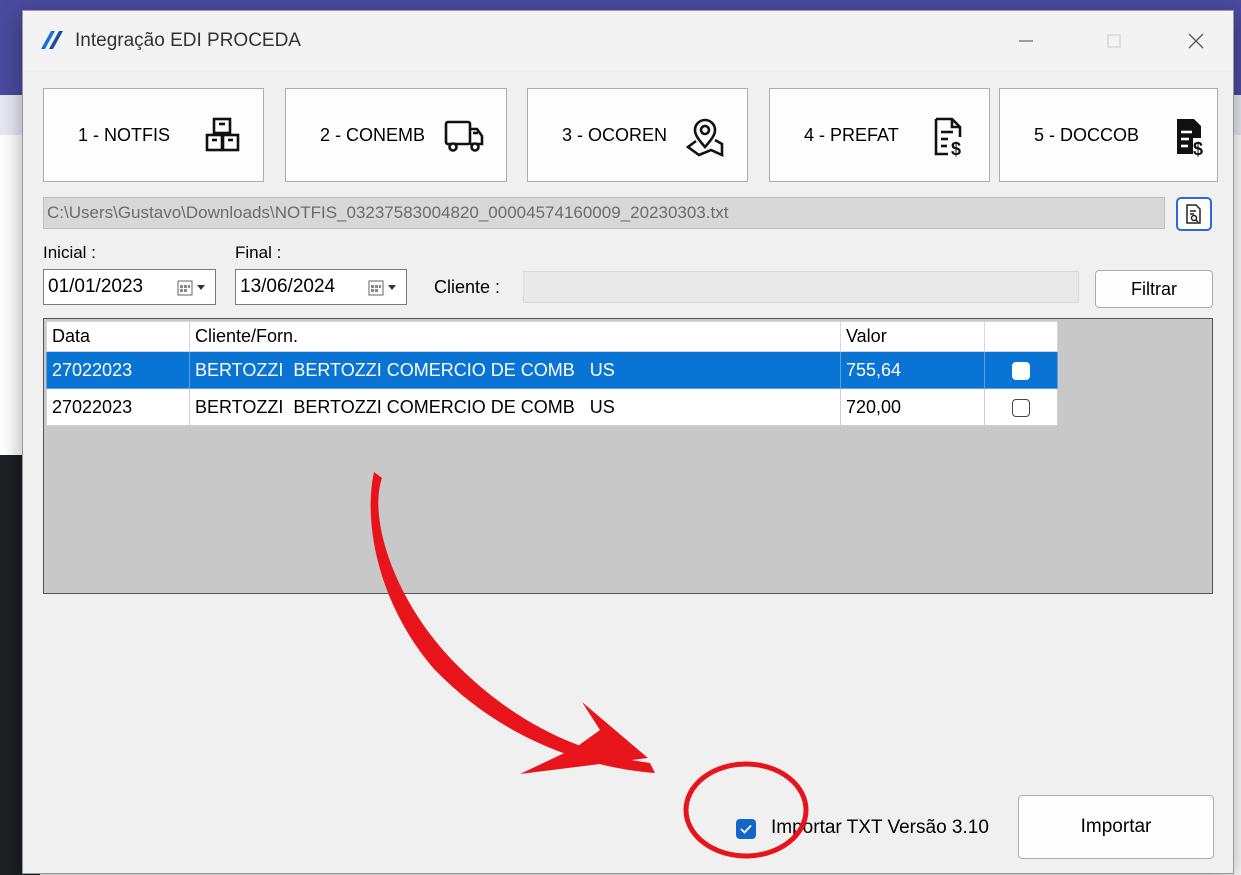 This screenshot has width=1241, height=875. Describe the element at coordinates (801, 287) in the screenshot. I see `cliente-input` at that location.